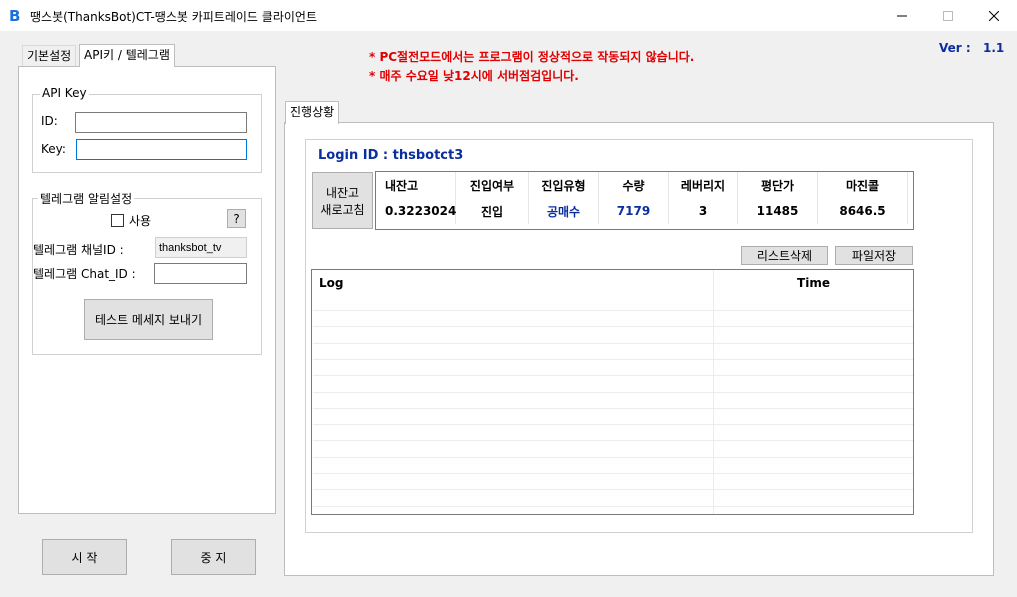  I want to click on stats-value-row: 0.3223024 진입 공매수 7179 3 11485 8646.5, so click(642, 211).